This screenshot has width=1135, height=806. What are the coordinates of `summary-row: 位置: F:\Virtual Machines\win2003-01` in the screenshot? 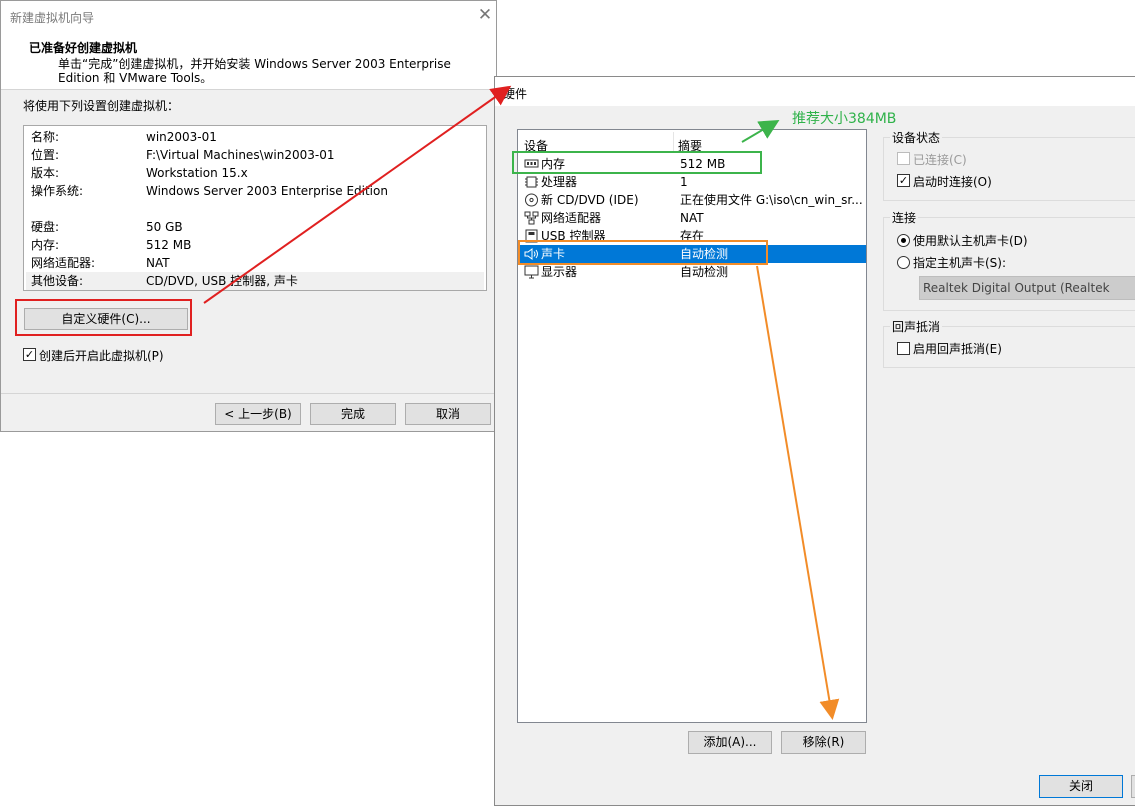 It's located at (255, 155).